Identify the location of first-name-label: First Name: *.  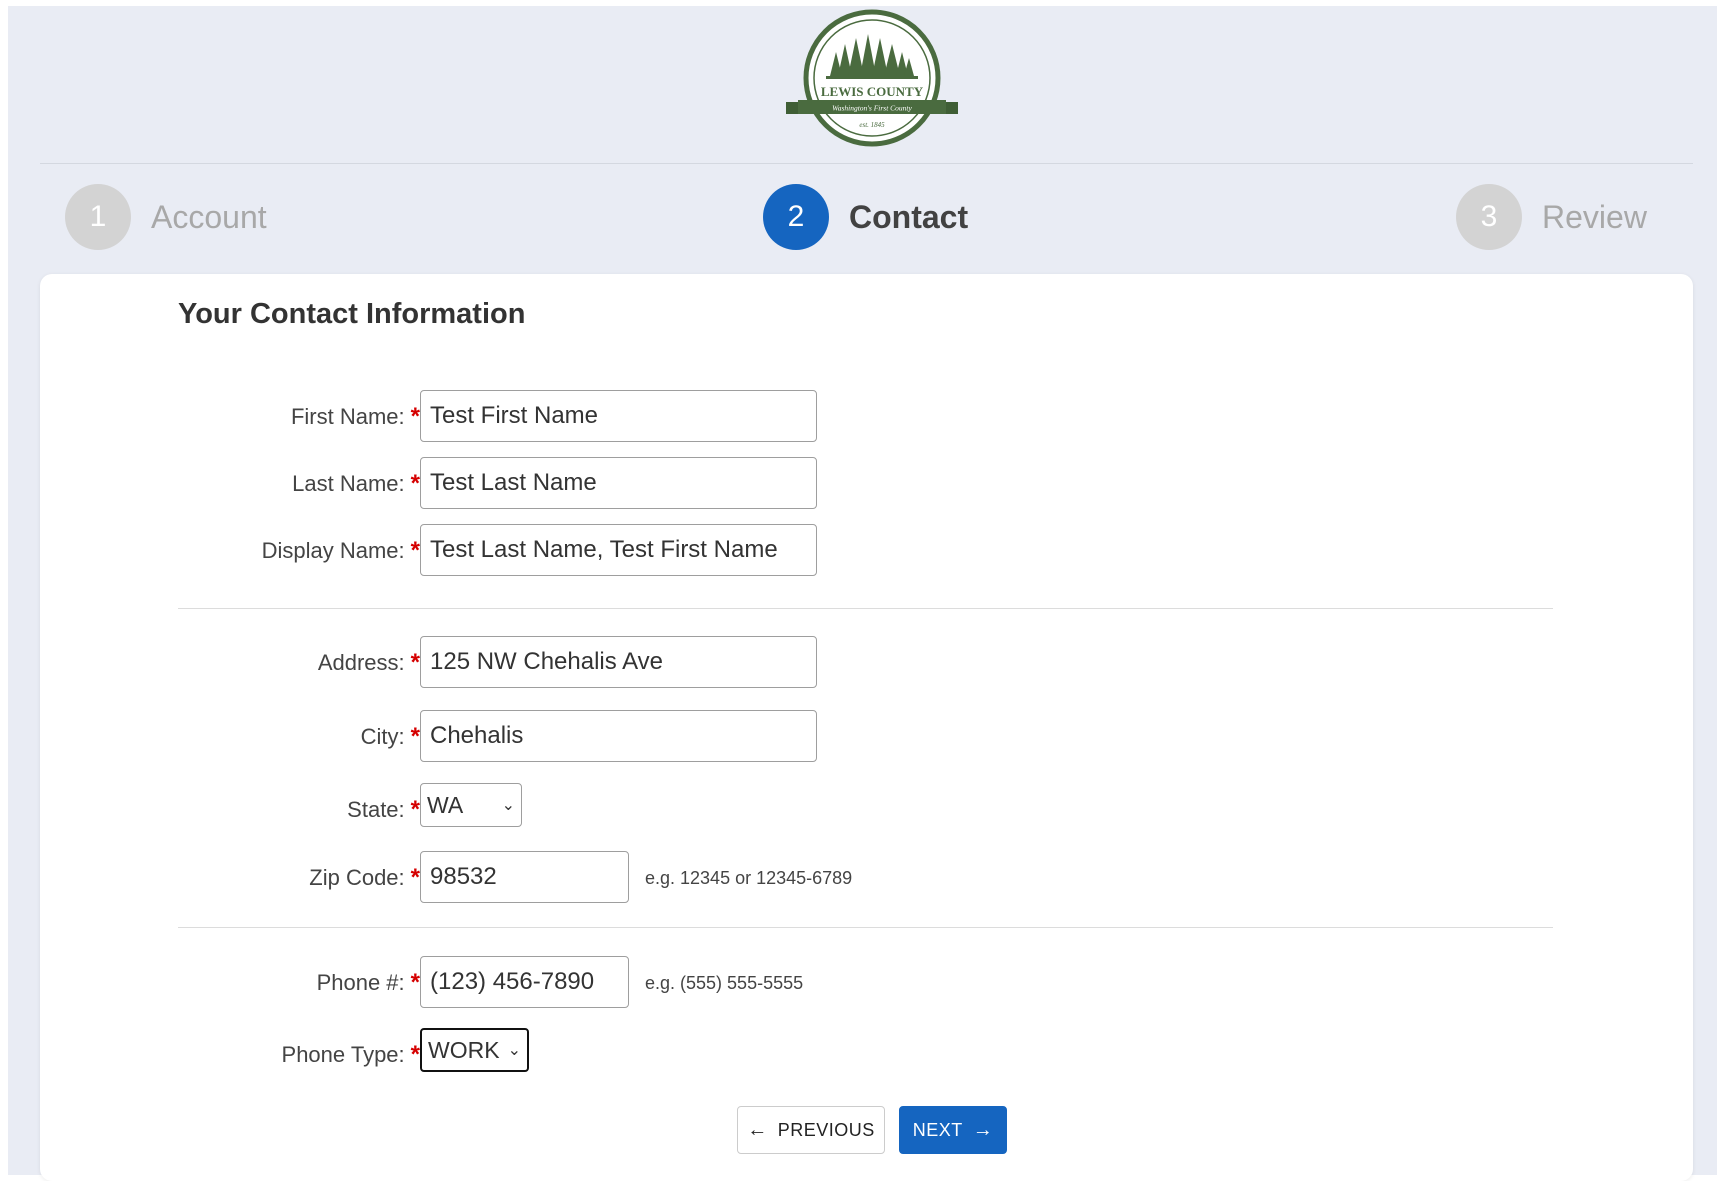
(355, 416).